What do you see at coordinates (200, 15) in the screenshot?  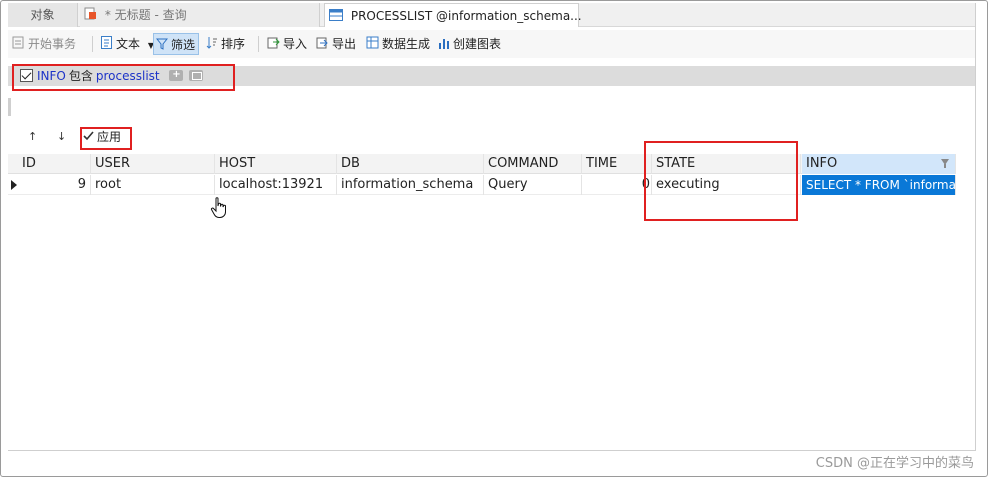 I see `tab-untitled-query: * 无标题 - 查询` at bounding box center [200, 15].